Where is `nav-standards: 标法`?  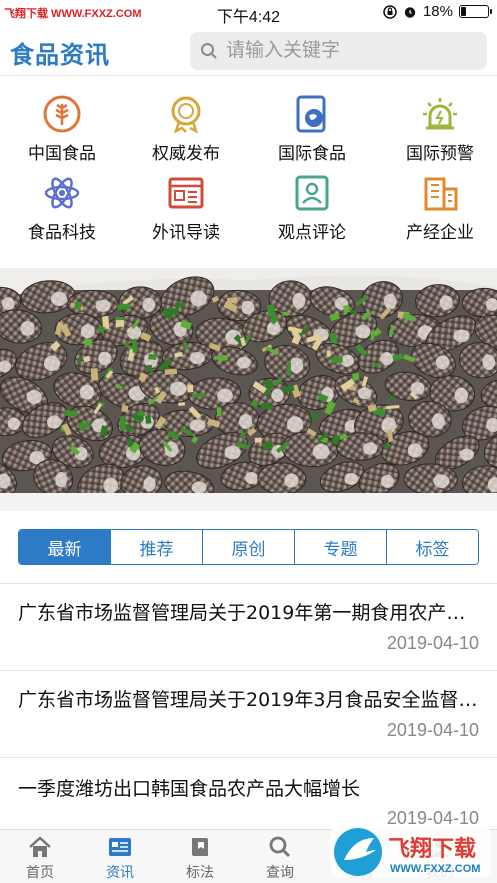 nav-standards: 标法 is located at coordinates (200, 856).